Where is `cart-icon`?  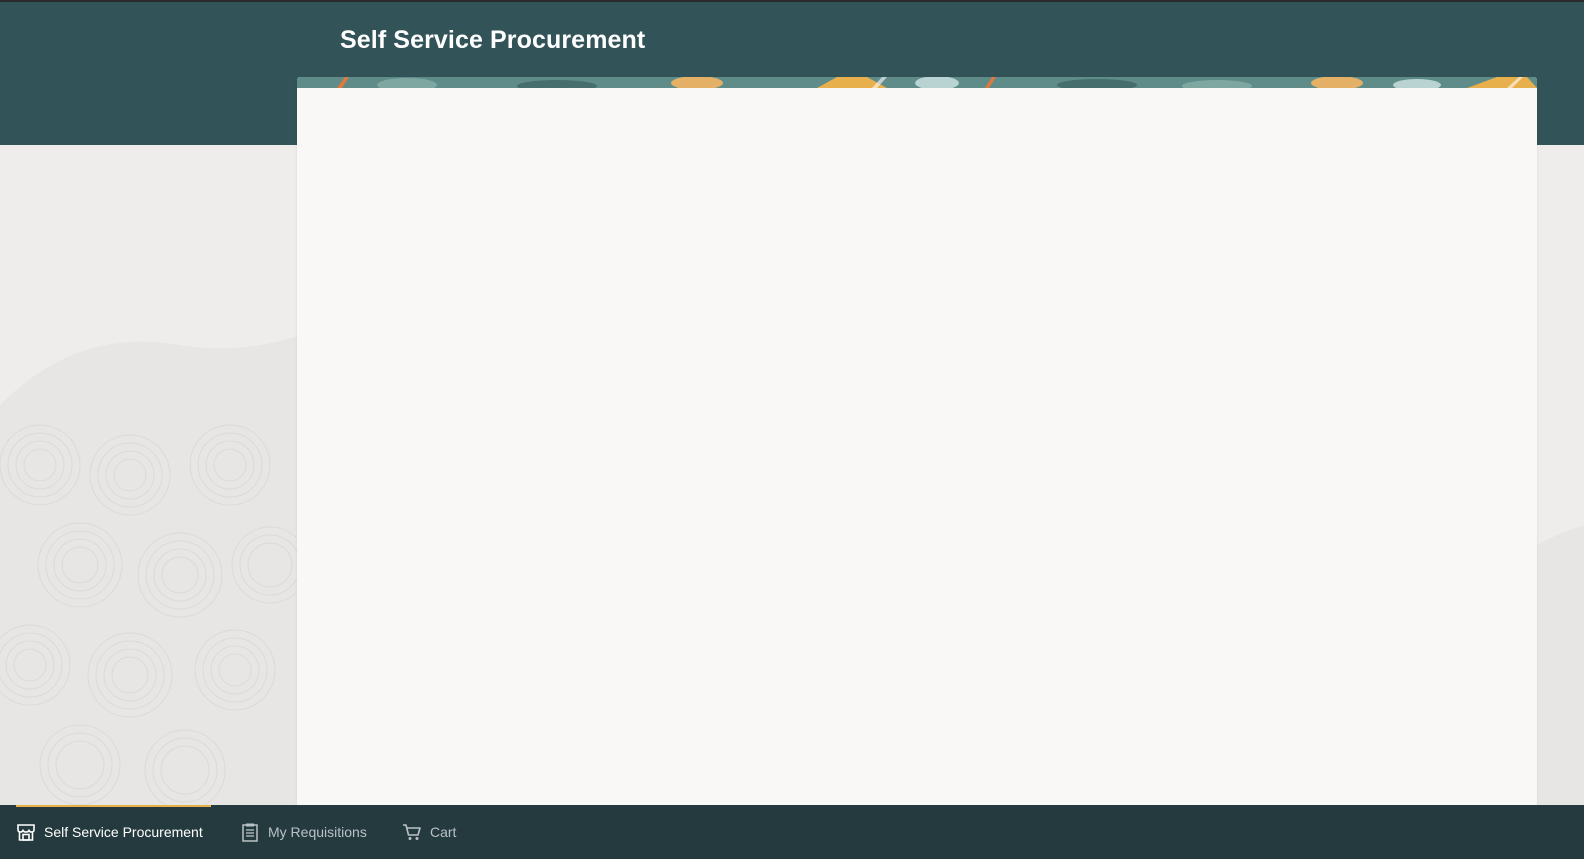
cart-icon is located at coordinates (412, 832).